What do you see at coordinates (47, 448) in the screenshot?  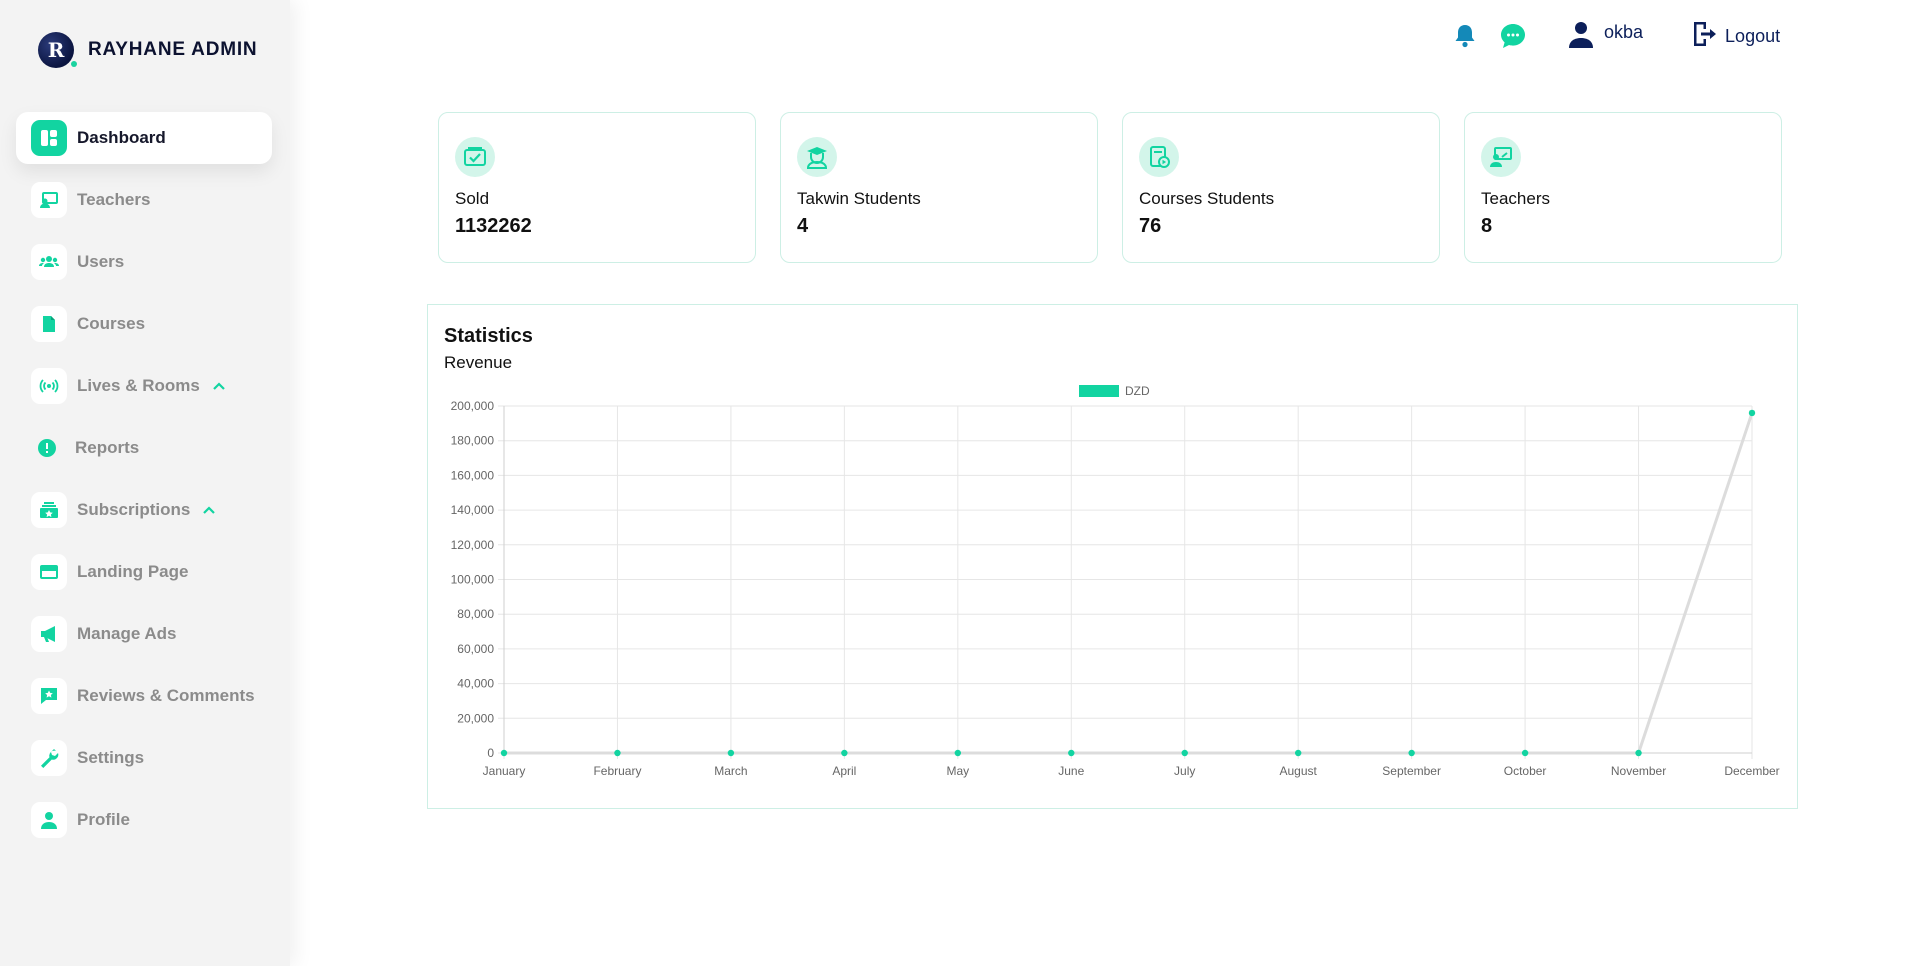 I see `alert-icon` at bounding box center [47, 448].